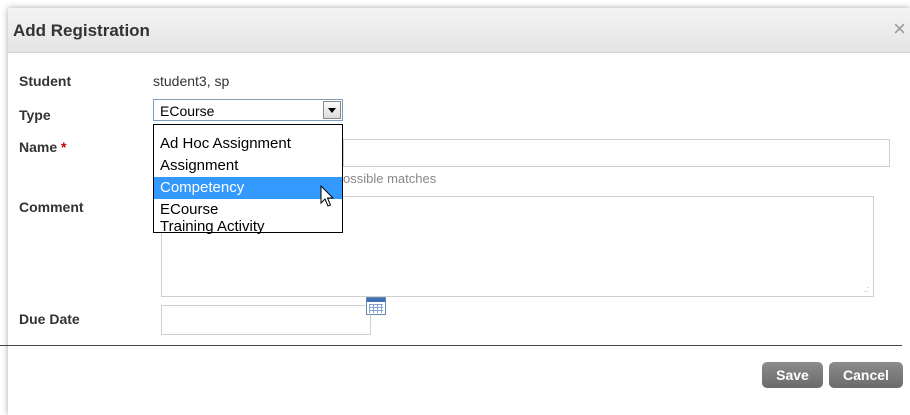  Describe the element at coordinates (38, 147) in the screenshot. I see `name-label-text: Name` at that location.